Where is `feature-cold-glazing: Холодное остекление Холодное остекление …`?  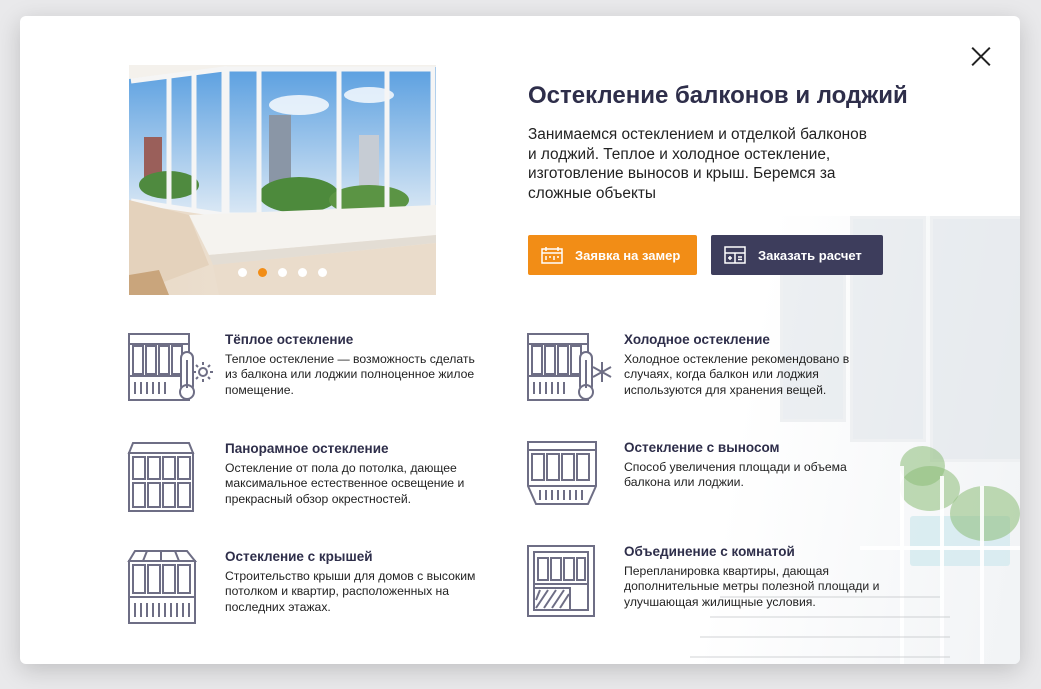 feature-cold-glazing: Холодное остекление Холодное остекление … is located at coordinates (706, 367).